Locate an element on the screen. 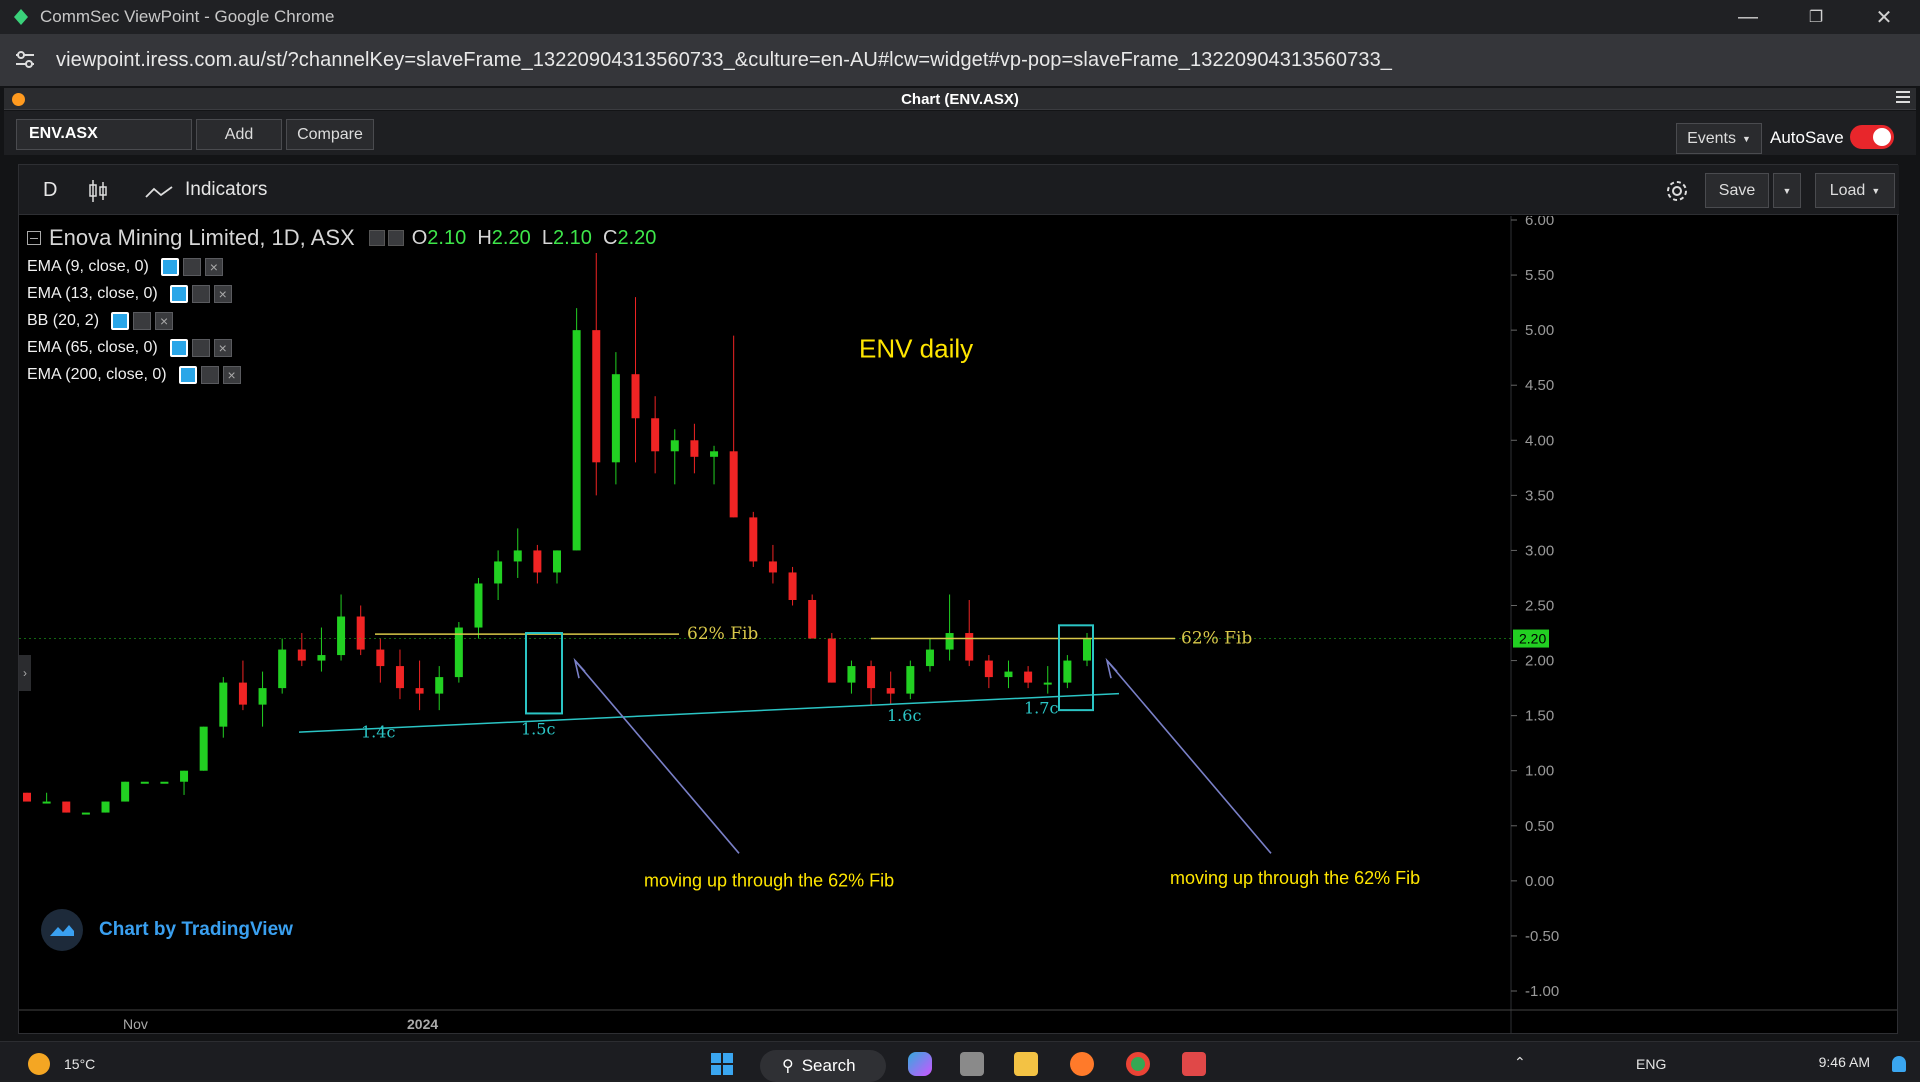  indicator-label: EMA (200, close, 0) is located at coordinates (97, 374).